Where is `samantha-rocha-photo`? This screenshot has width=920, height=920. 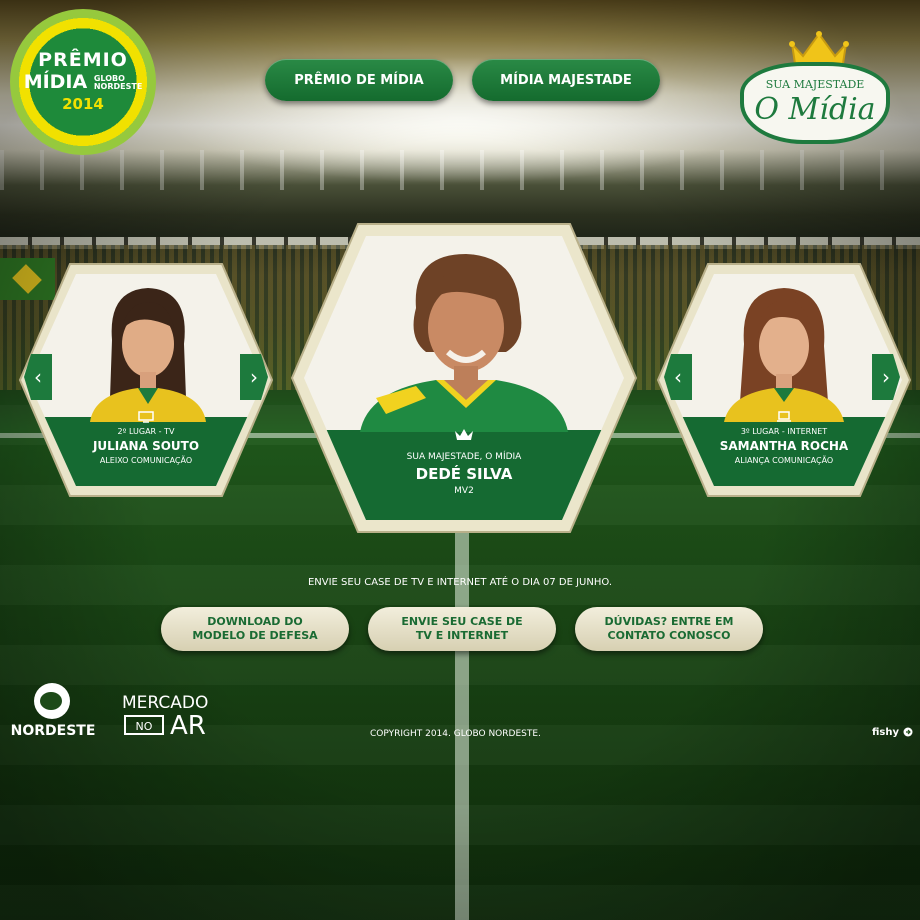
samantha-rocha-photo is located at coordinates (784, 355).